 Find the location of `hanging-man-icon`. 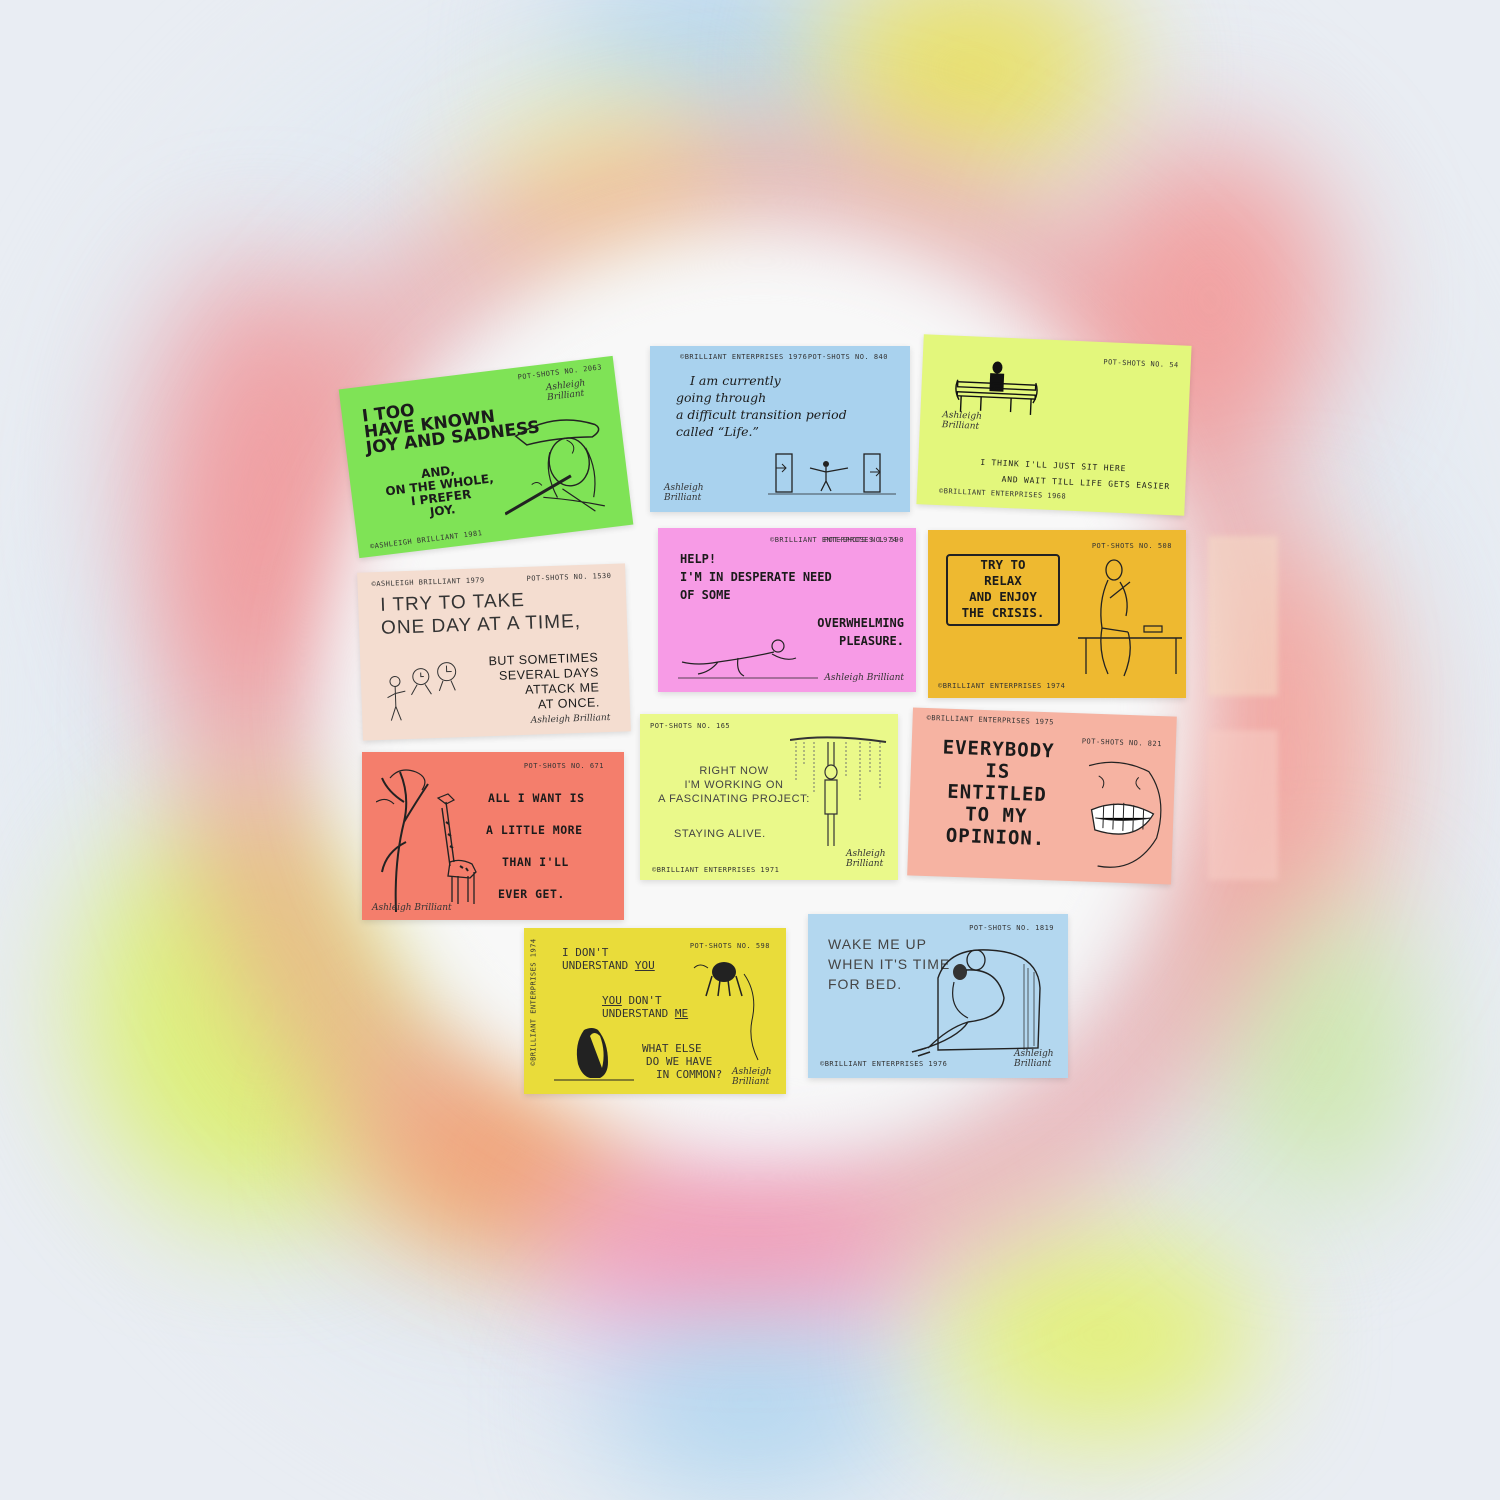

hanging-man-icon is located at coordinates (838, 791).